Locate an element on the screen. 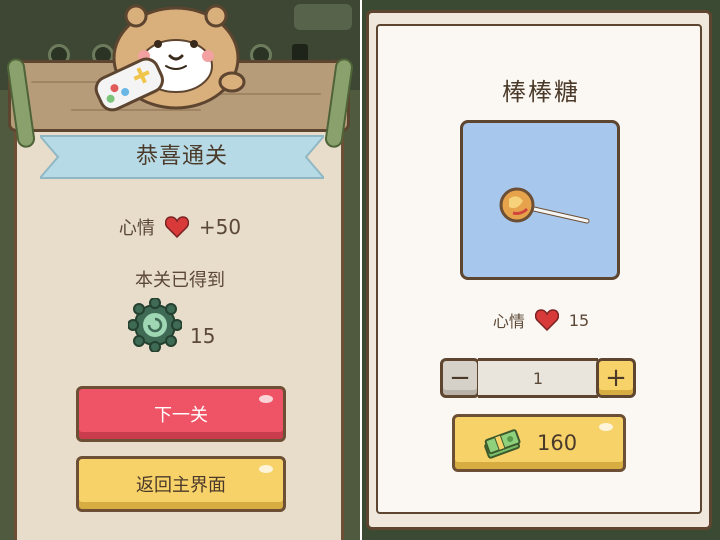  obtained-label: 本关已得到 is located at coordinates (180, 280).